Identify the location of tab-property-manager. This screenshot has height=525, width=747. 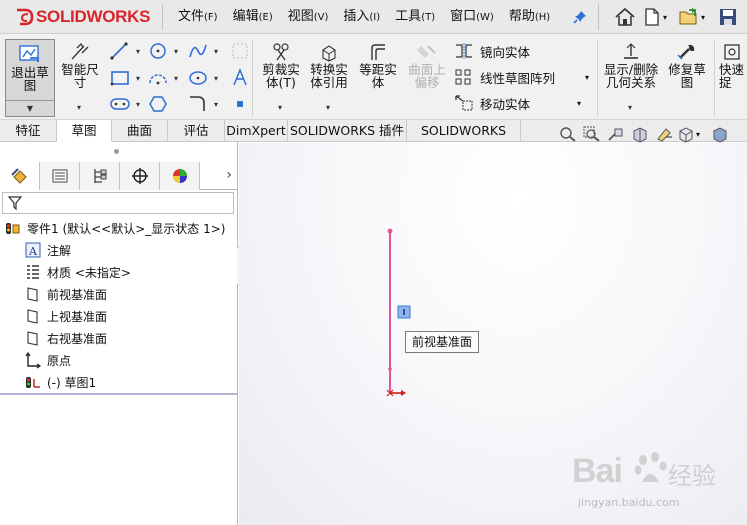
(60, 176).